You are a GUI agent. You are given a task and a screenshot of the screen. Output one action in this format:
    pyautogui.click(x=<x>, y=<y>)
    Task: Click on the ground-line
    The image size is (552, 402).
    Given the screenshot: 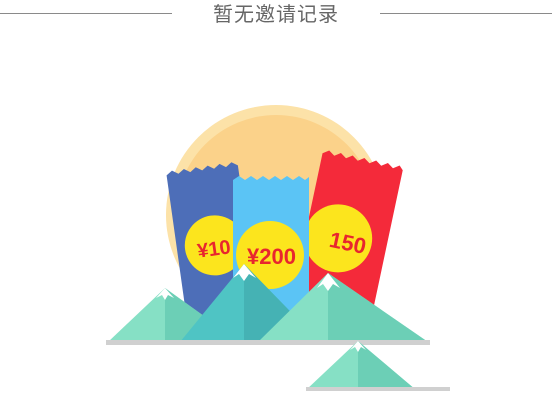 What is the action you would take?
    pyautogui.click(x=268, y=342)
    